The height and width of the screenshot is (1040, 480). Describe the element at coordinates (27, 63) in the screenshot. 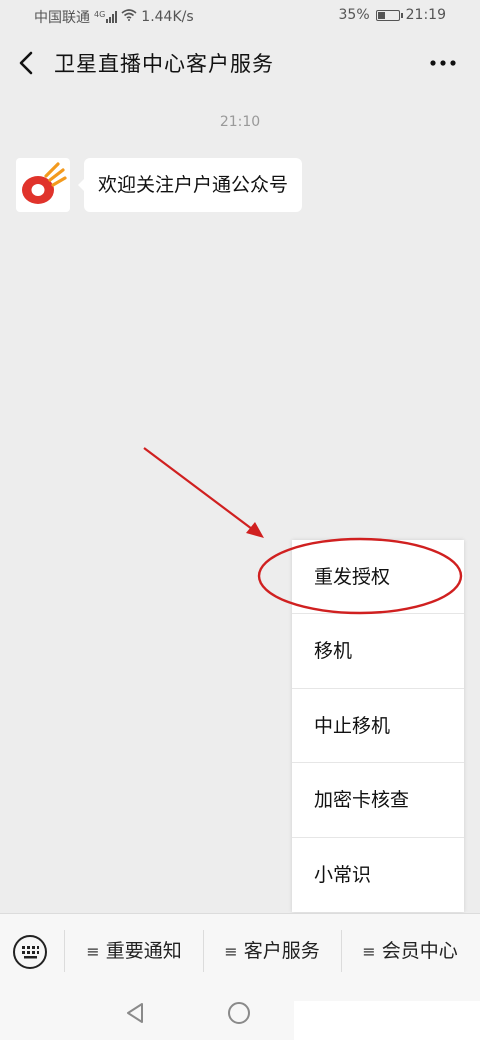

I see `back-icon` at that location.